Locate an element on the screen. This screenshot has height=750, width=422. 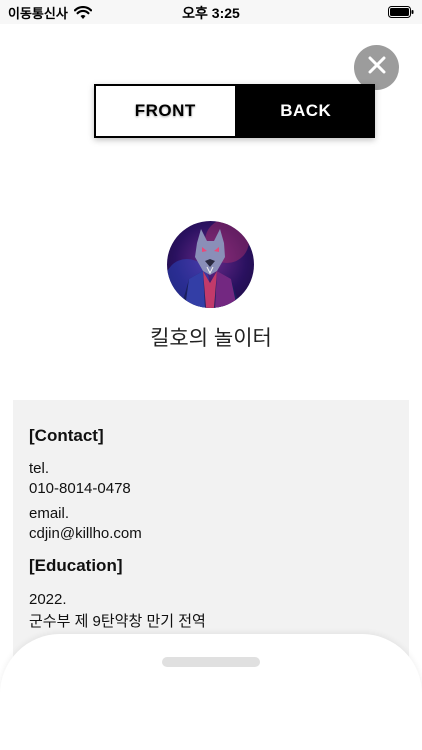
email-value: cdjin@killho.com is located at coordinates (85, 533).